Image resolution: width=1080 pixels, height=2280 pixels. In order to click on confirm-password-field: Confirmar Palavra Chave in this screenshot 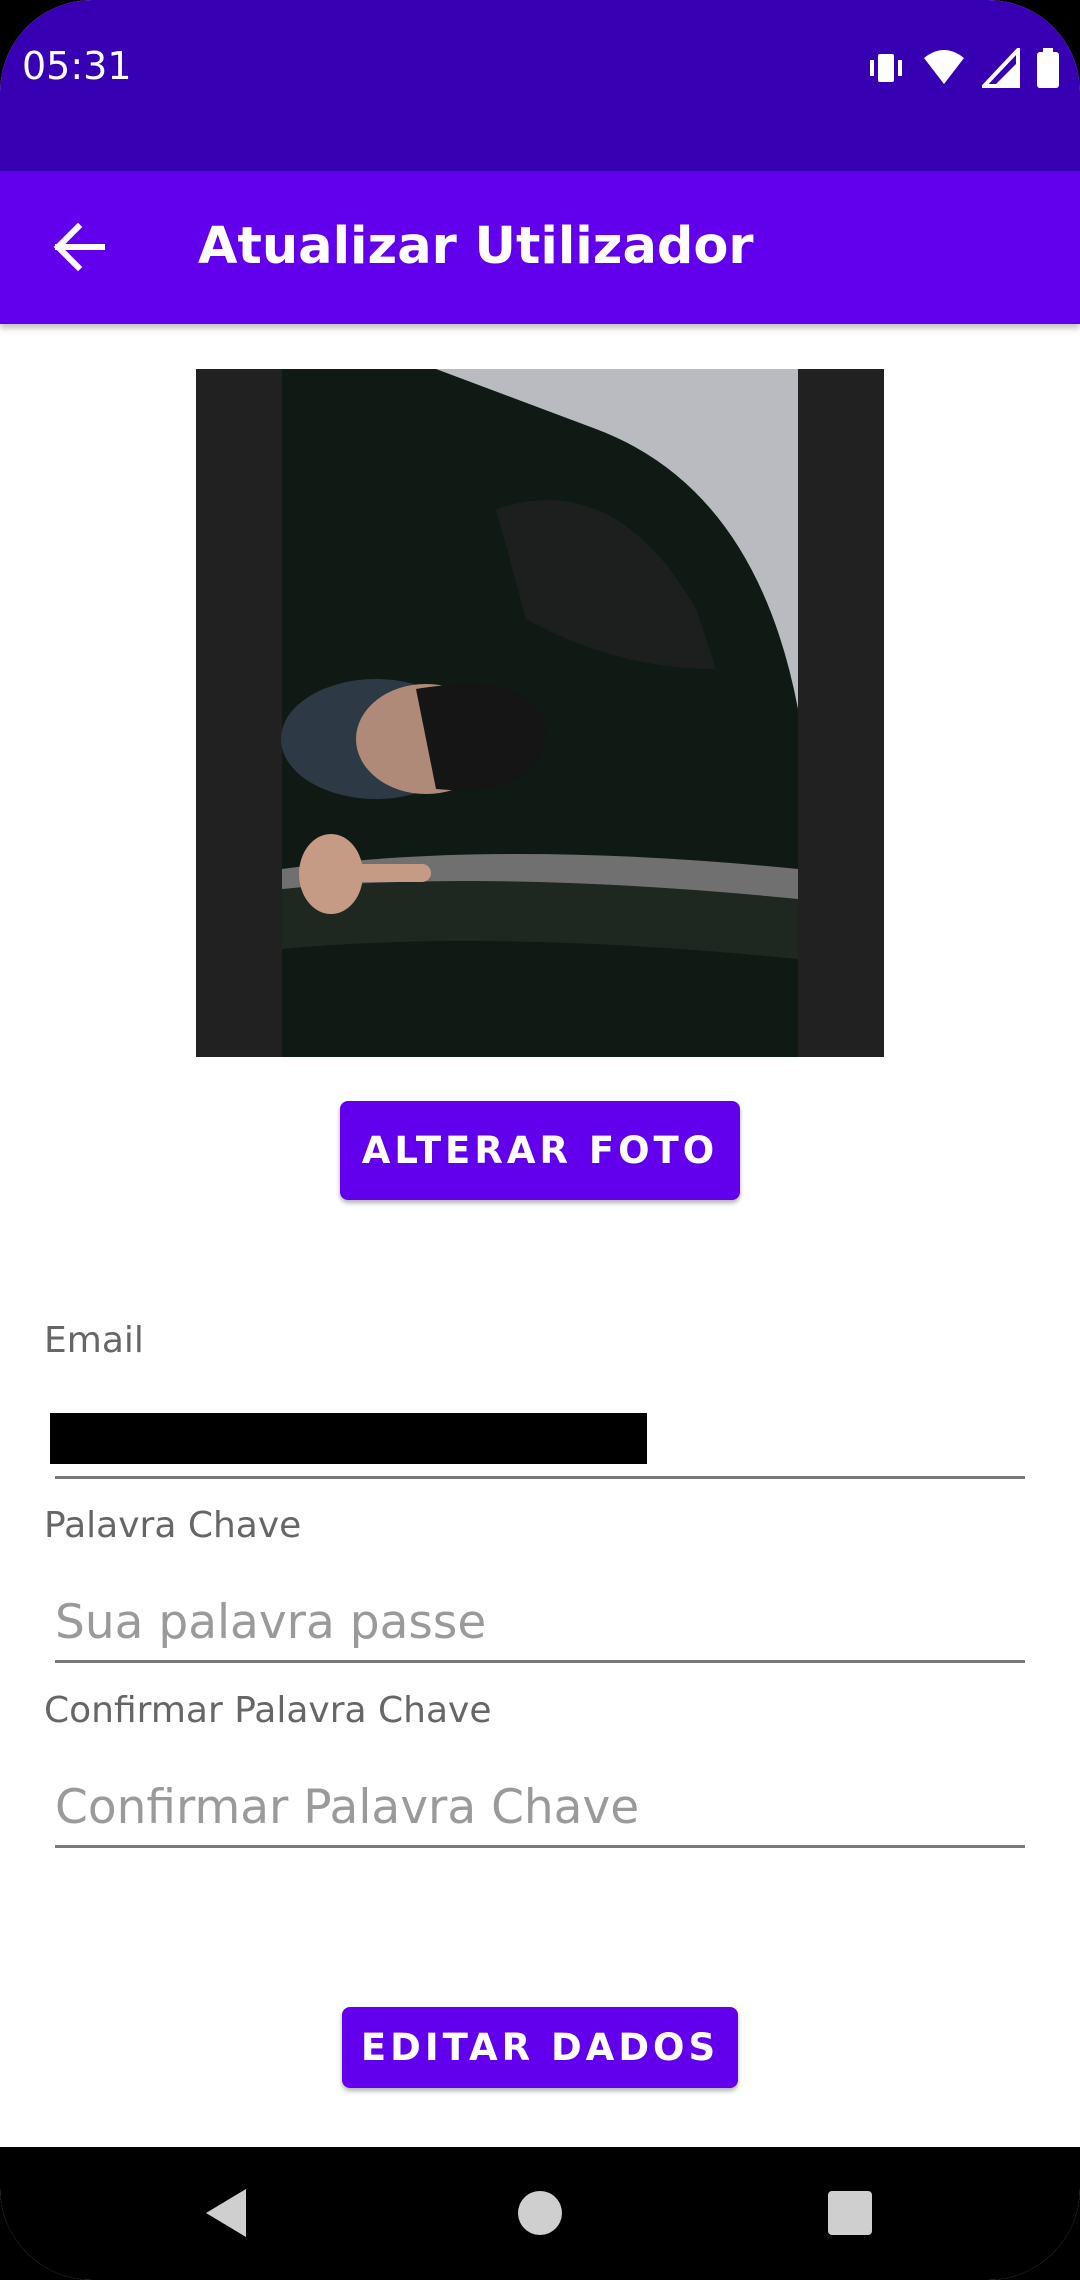, I will do `click(540, 1810)`.